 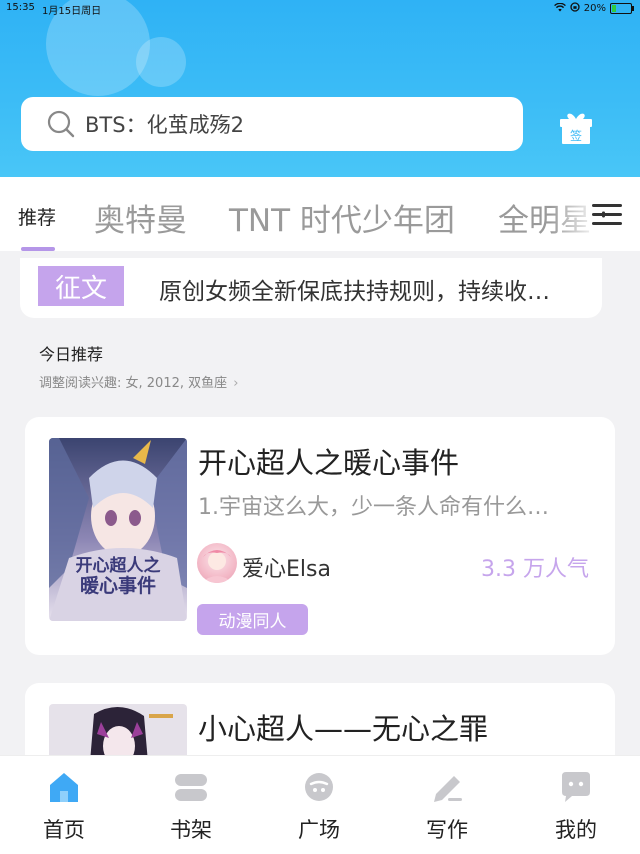 I want to click on orientation-lock-icon, so click(x=575, y=8).